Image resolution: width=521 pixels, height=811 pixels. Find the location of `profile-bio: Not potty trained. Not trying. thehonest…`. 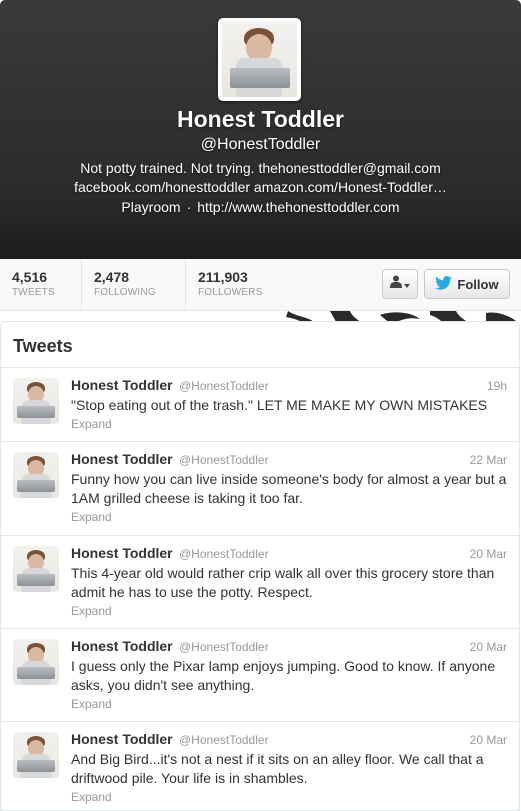

profile-bio: Not potty trained. Not trying. thehonest… is located at coordinates (260, 178).